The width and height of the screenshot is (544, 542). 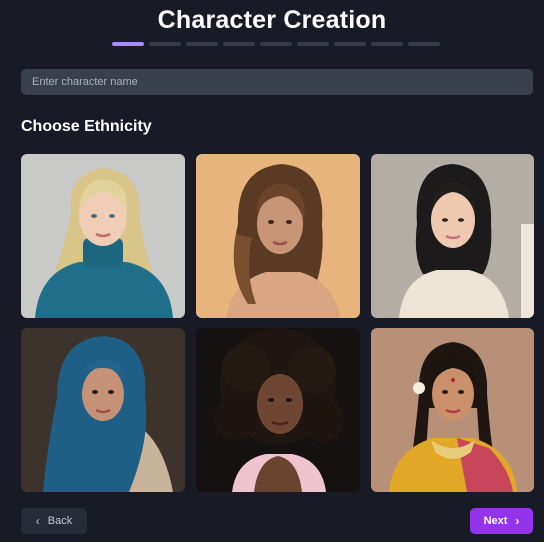 What do you see at coordinates (272, 20) in the screenshot?
I see `page-title: Character Creation` at bounding box center [272, 20].